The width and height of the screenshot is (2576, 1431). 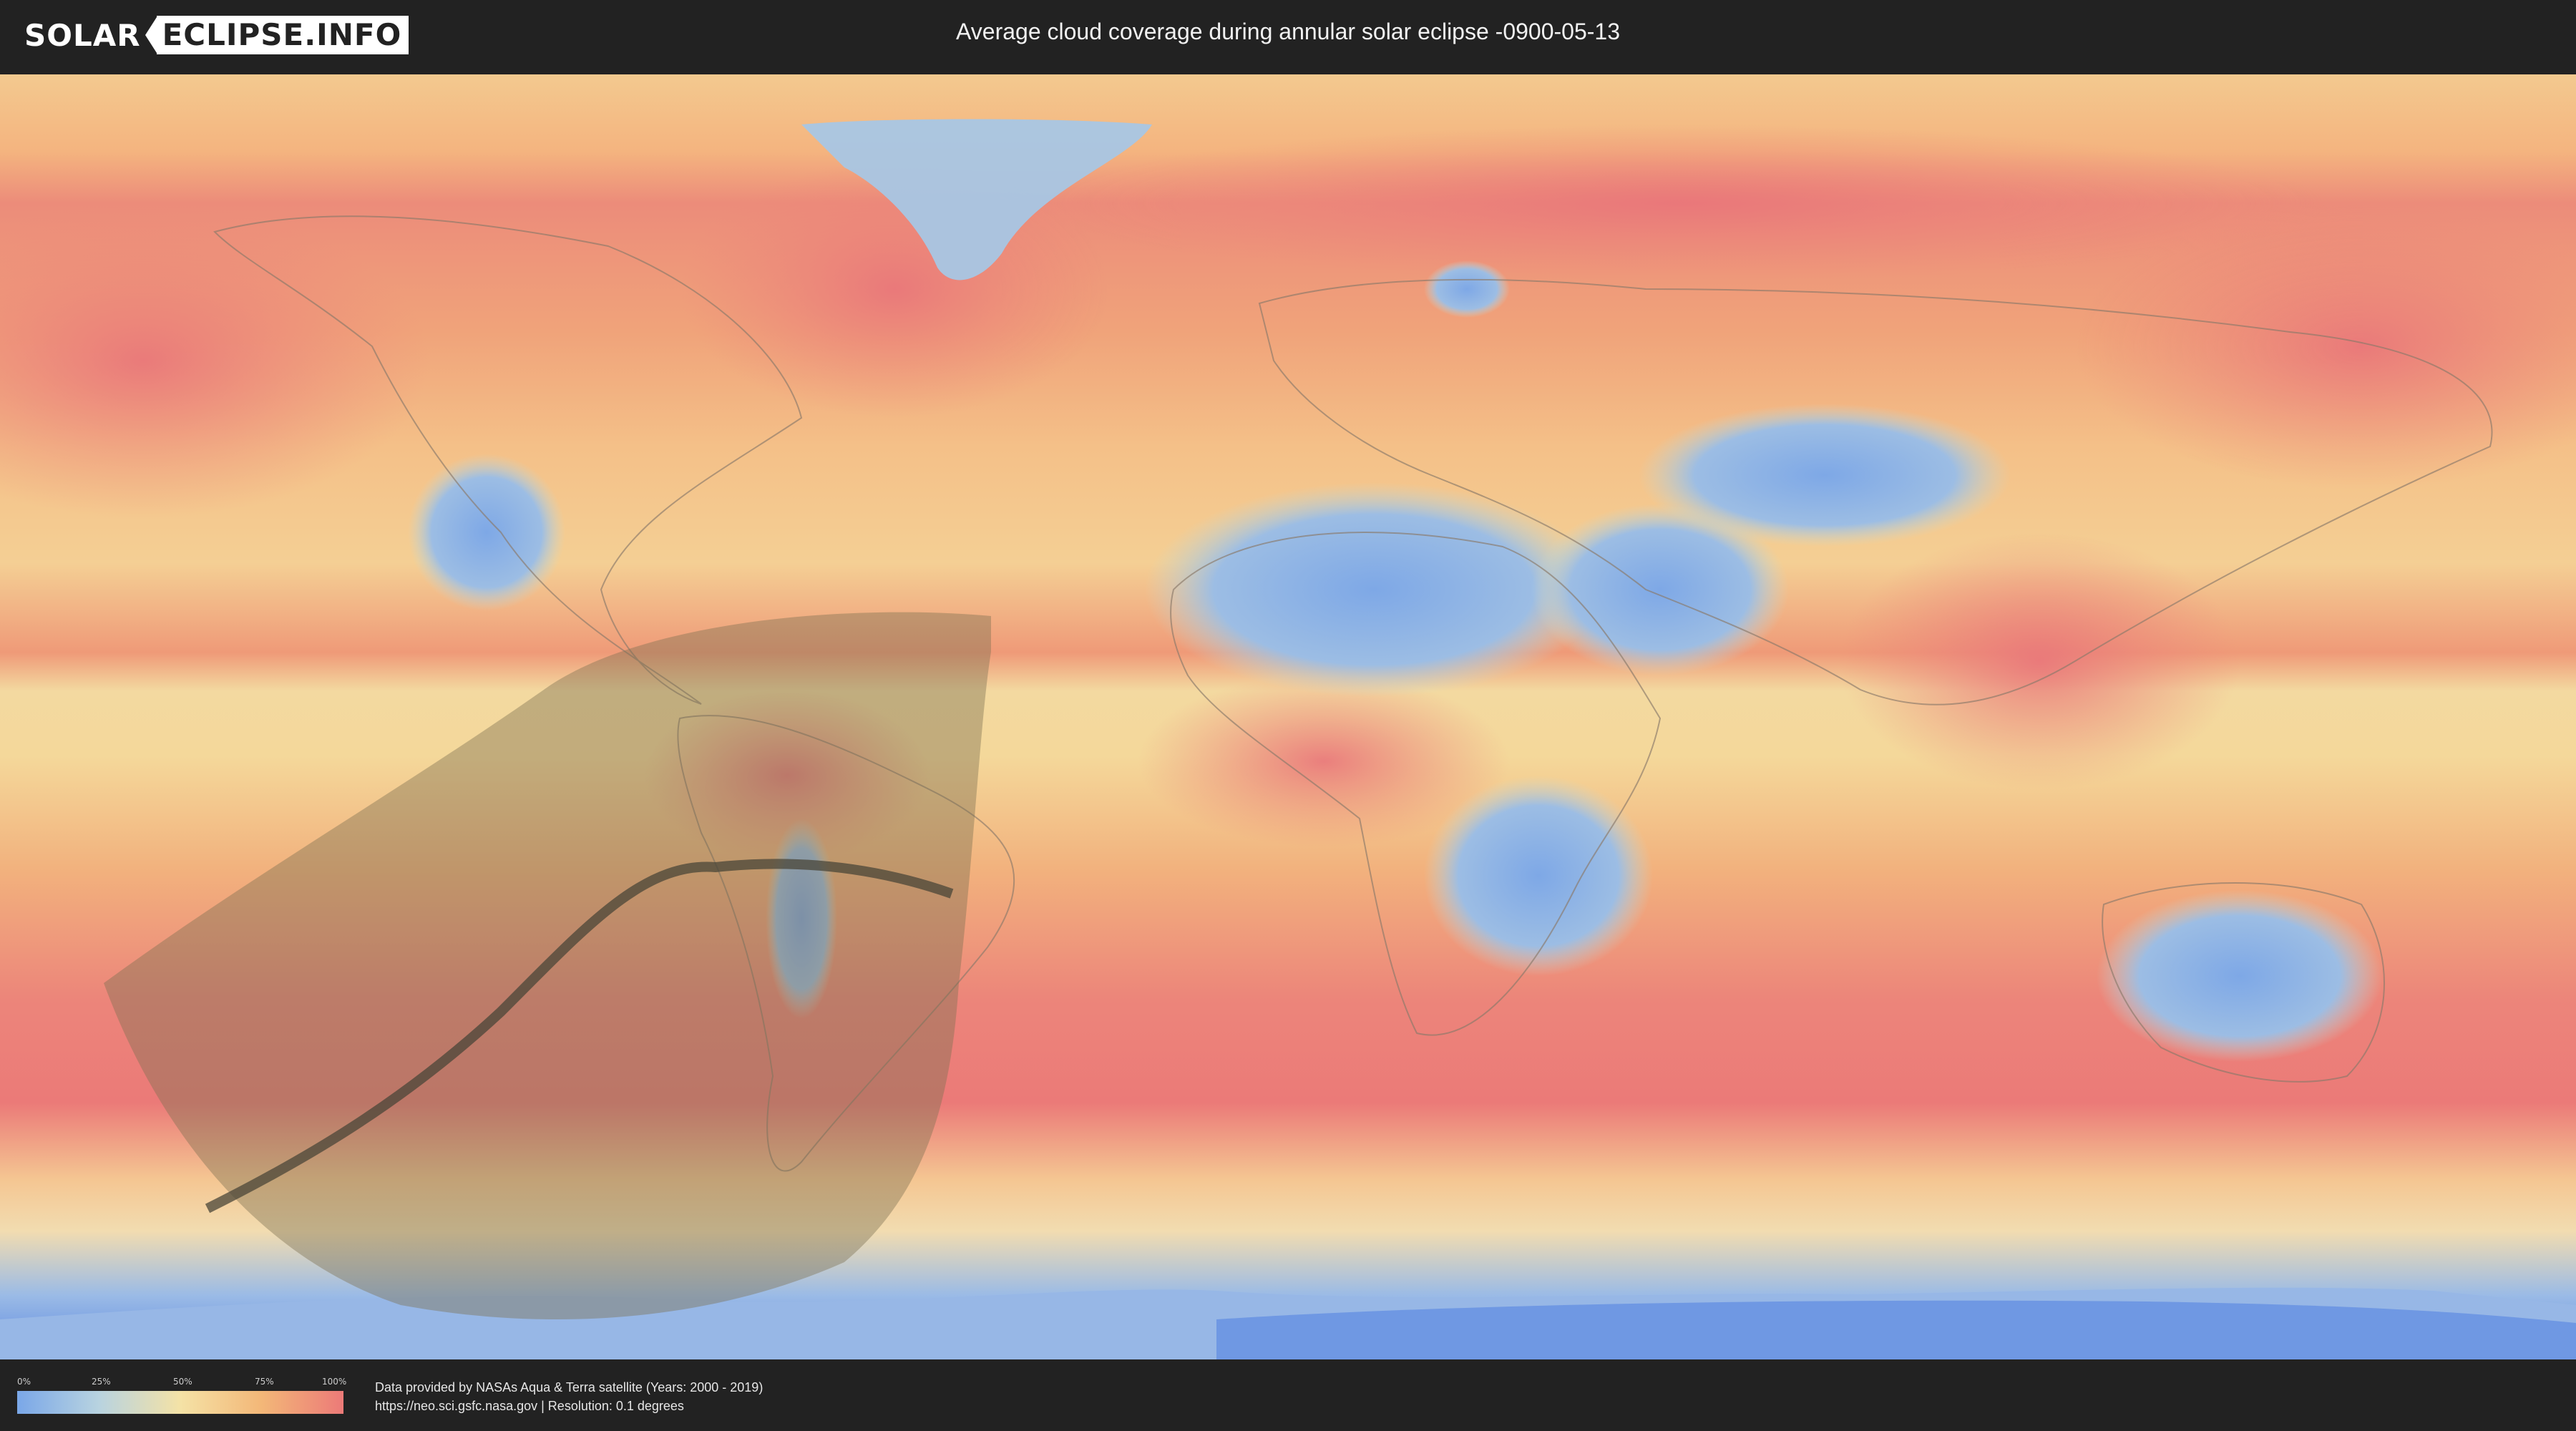 I want to click on legend-tick: 50%, so click(x=182, y=1382).